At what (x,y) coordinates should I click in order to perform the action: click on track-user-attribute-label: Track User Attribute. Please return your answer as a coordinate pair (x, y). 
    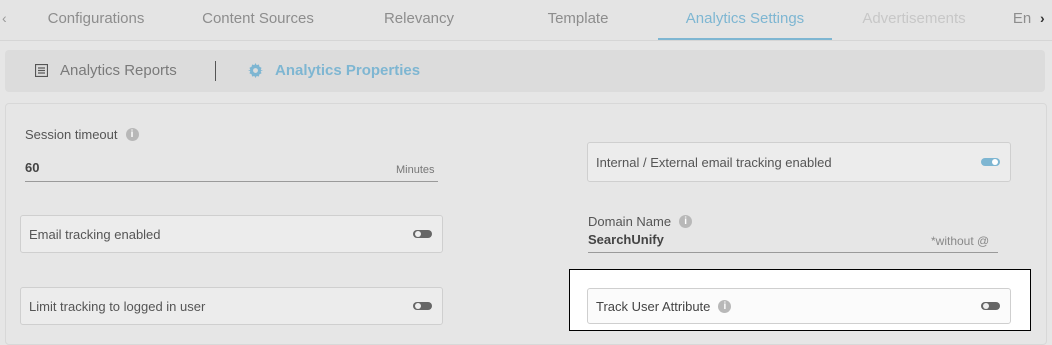
    Looking at the image, I should click on (653, 306).